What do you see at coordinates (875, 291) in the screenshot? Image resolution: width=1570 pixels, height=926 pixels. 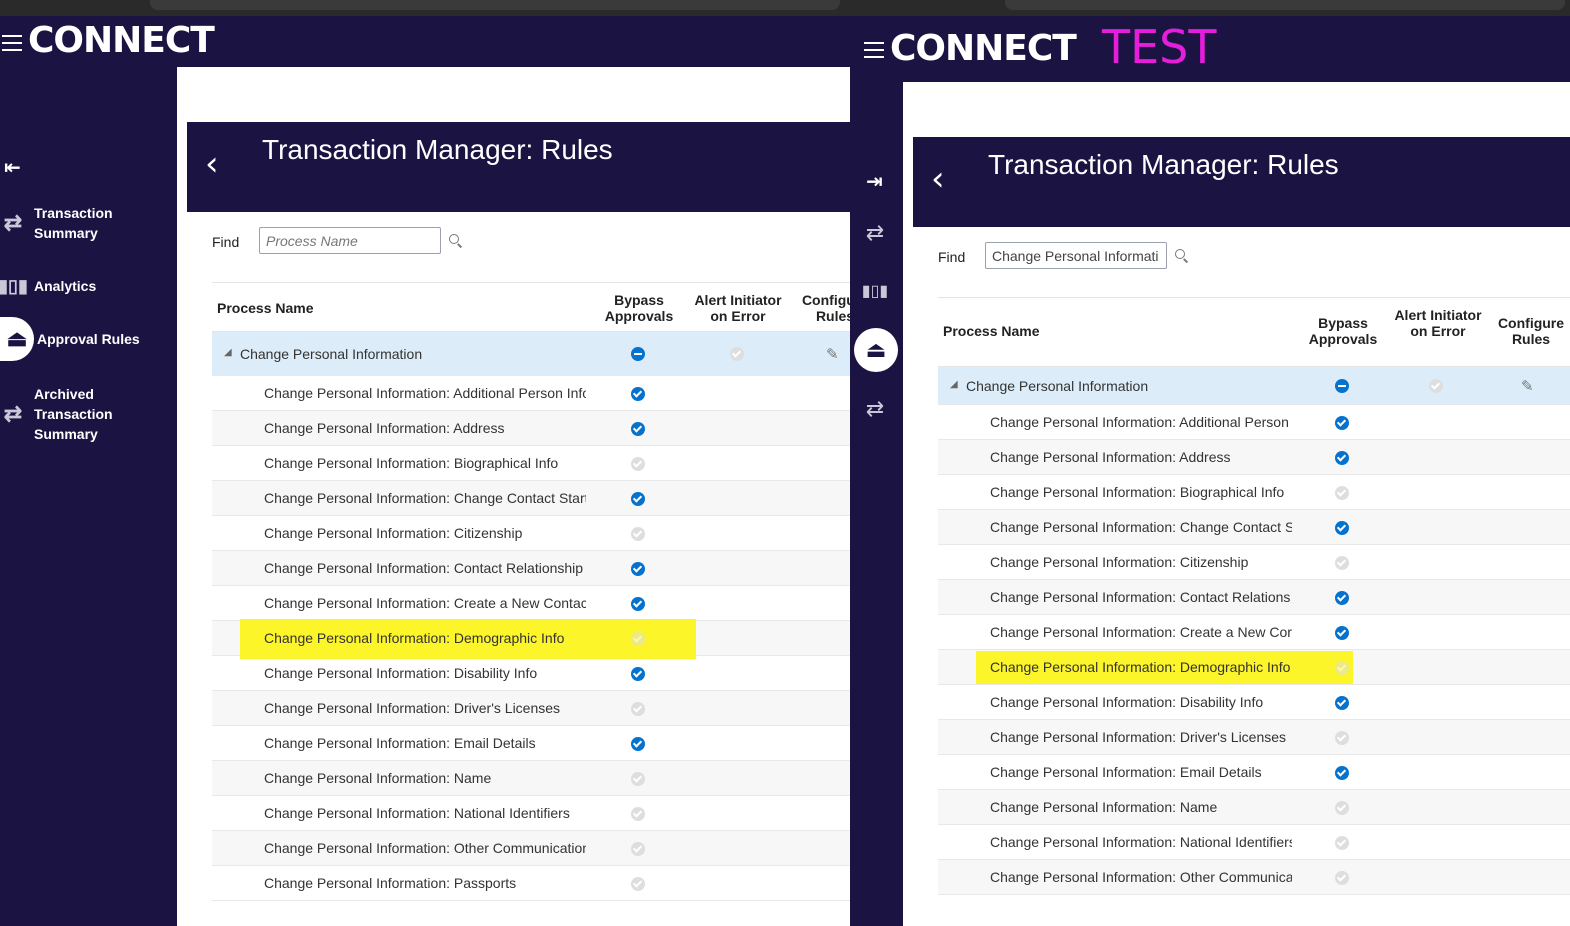 I see `analytics-chart-icon: ▮▯▮` at bounding box center [875, 291].